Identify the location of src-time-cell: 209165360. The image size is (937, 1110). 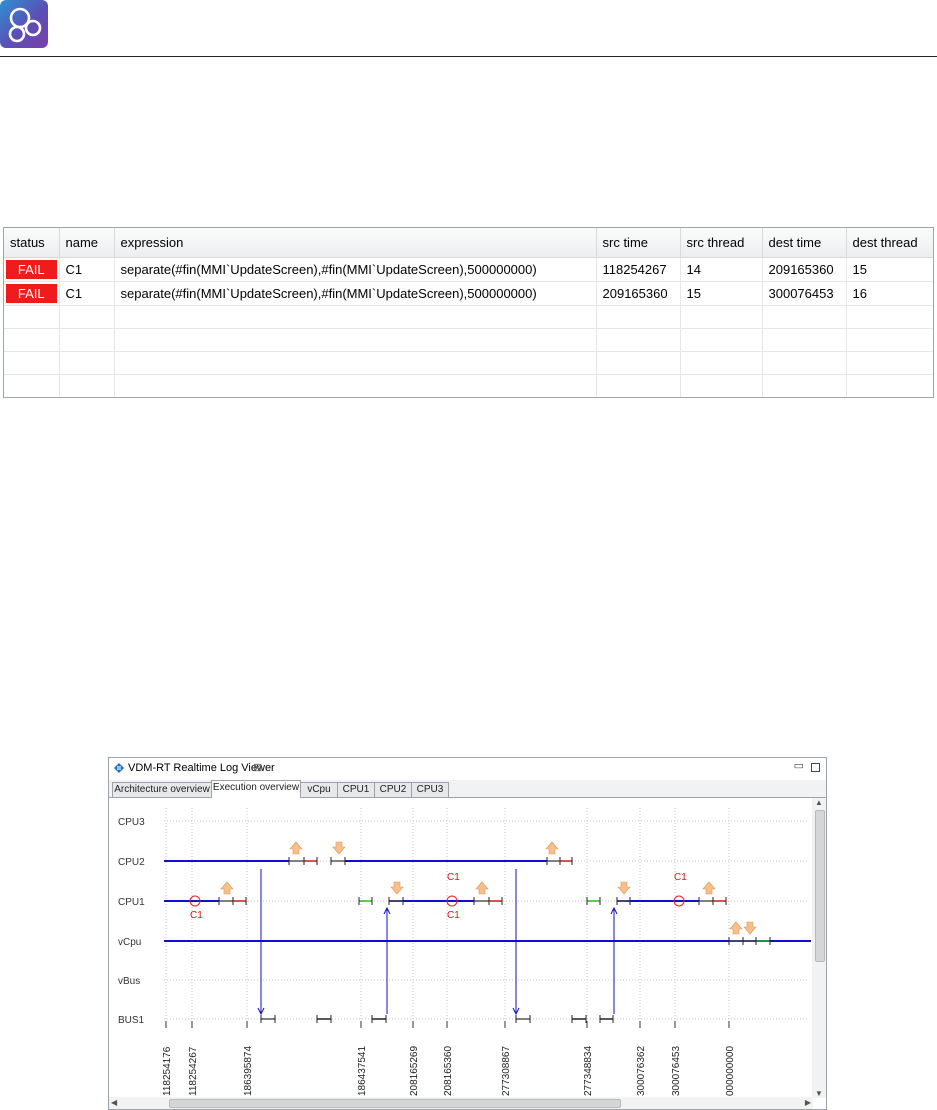
(638, 293).